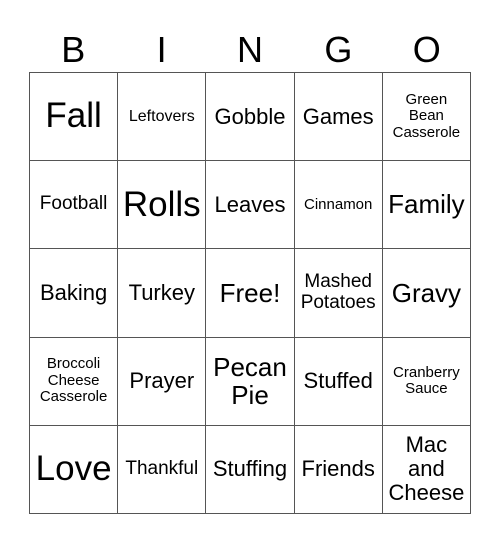 Image resolution: width=500 pixels, height=544 pixels. What do you see at coordinates (338, 293) in the screenshot?
I see `bingo-cell: Mashed Potatoes` at bounding box center [338, 293].